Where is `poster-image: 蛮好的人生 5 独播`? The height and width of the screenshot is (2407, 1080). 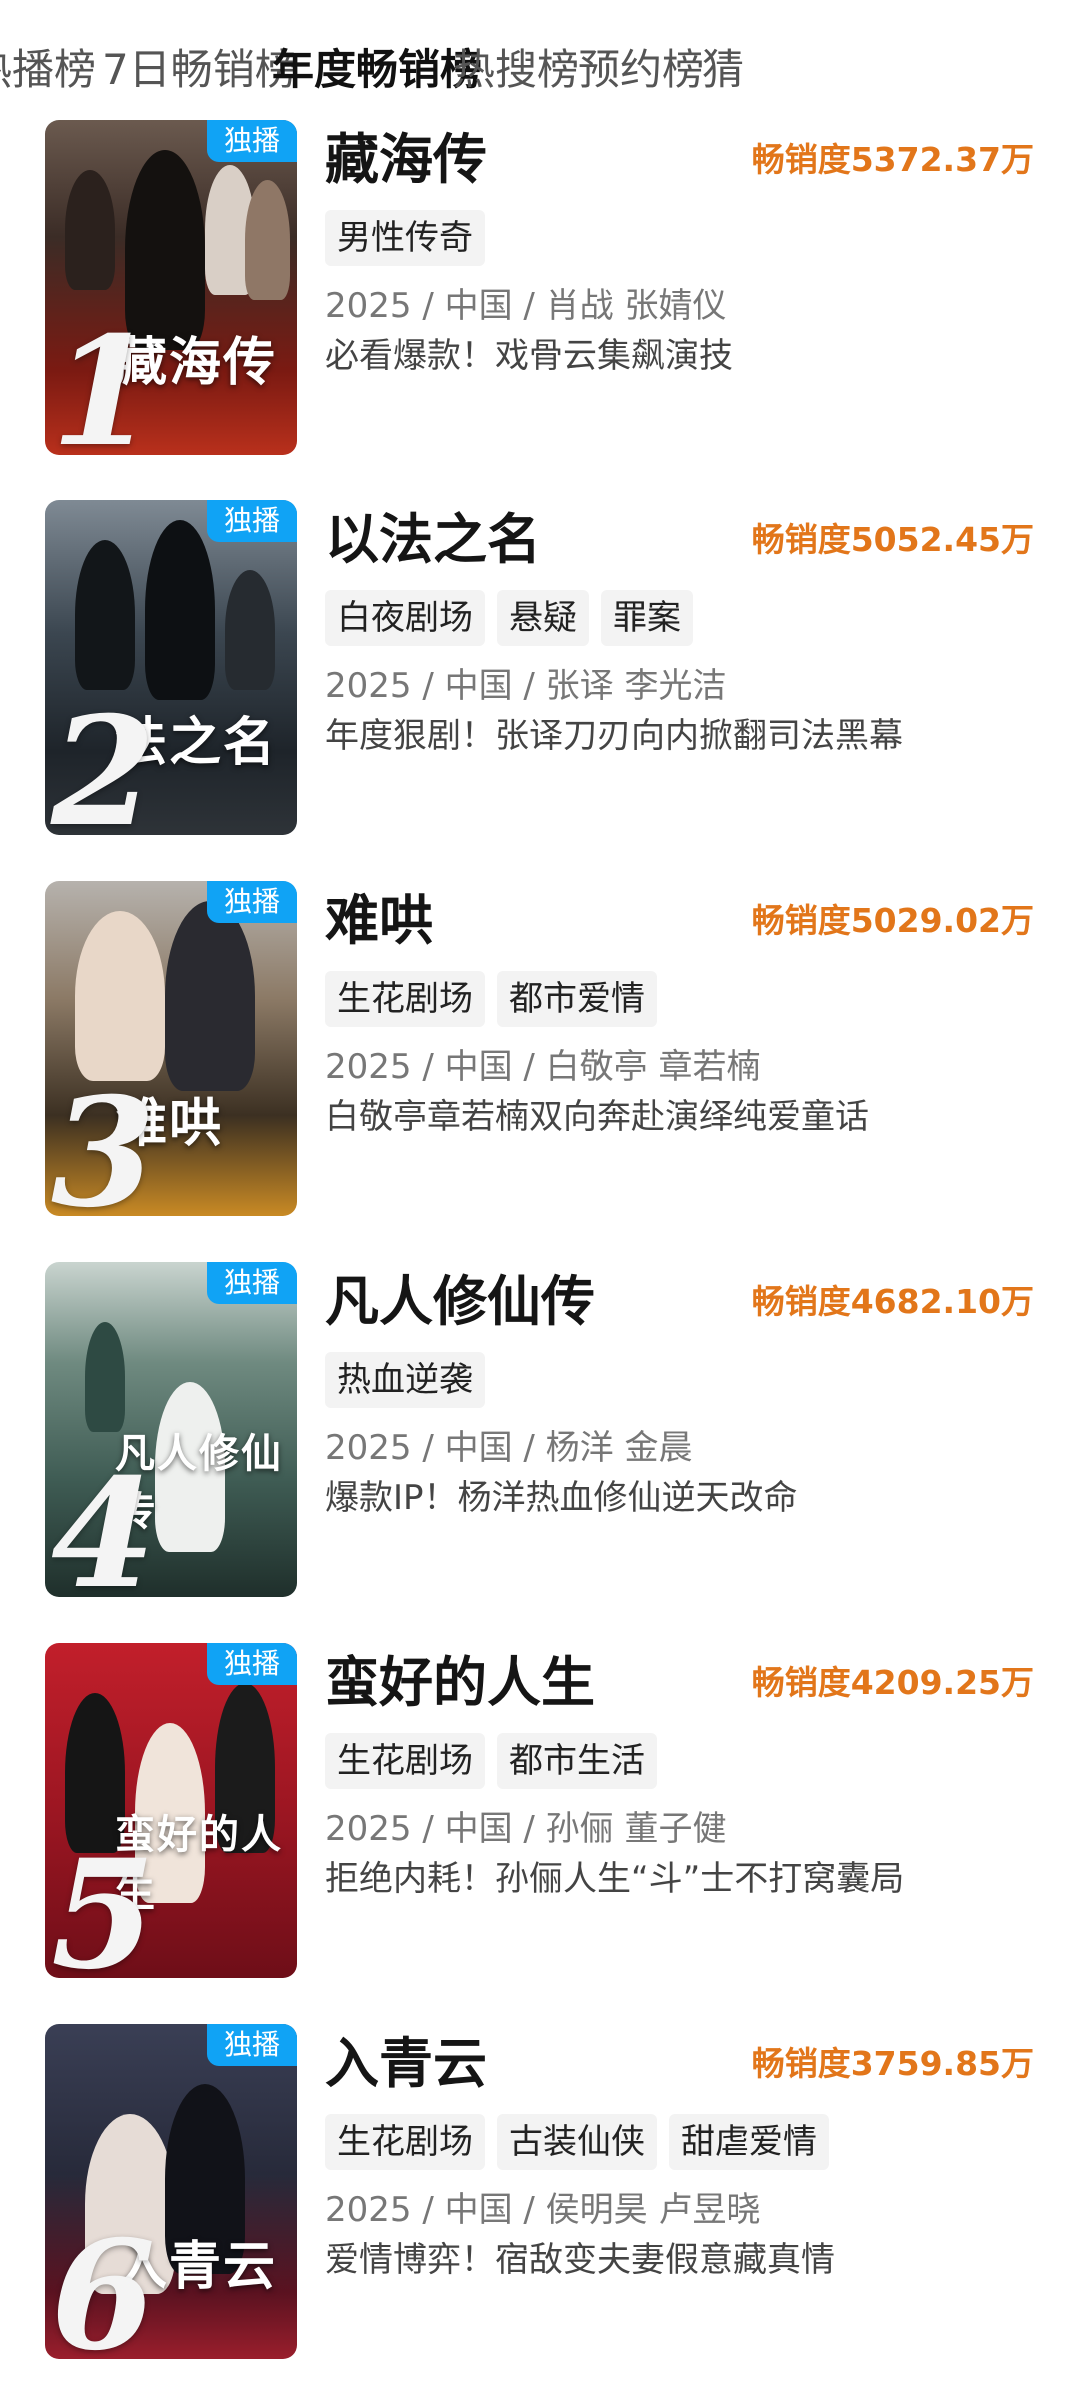
poster-image: 蛮好的人生 5 独播 is located at coordinates (171, 1810).